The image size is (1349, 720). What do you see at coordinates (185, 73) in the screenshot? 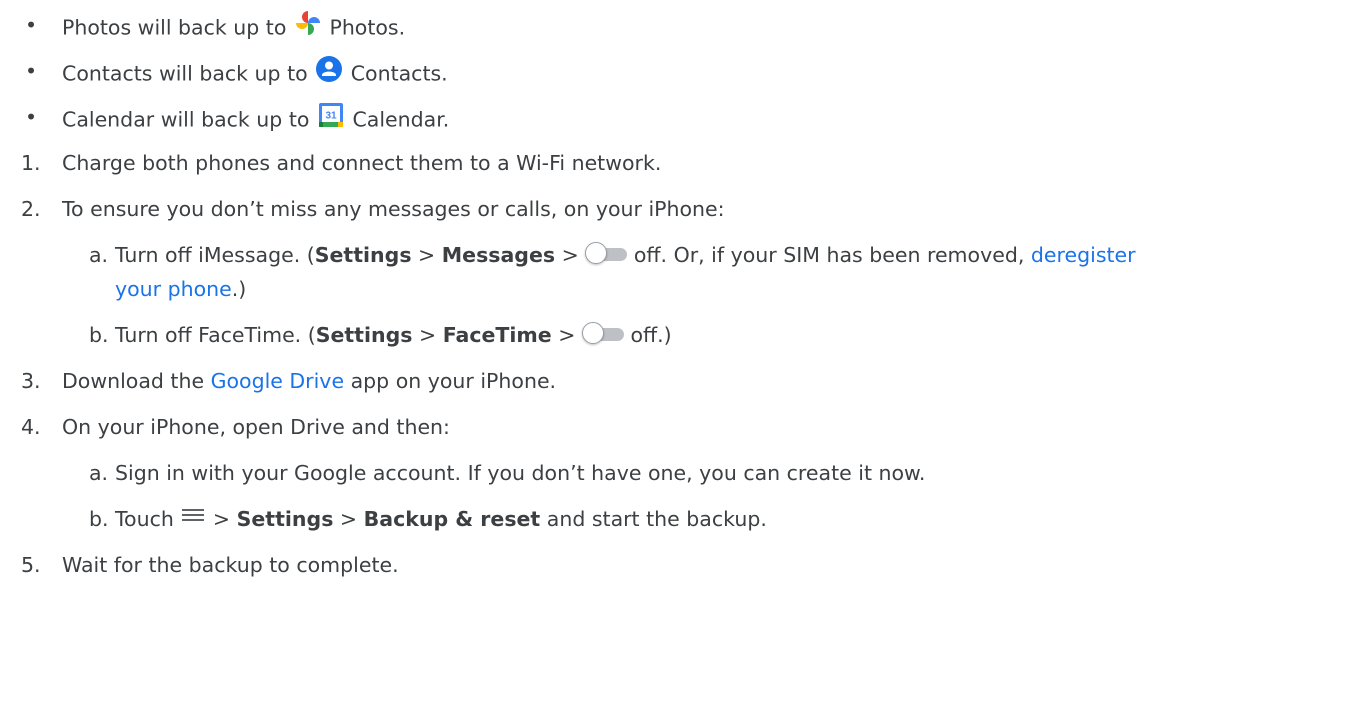
I see `bullet-text: Contacts will back up to` at bounding box center [185, 73].